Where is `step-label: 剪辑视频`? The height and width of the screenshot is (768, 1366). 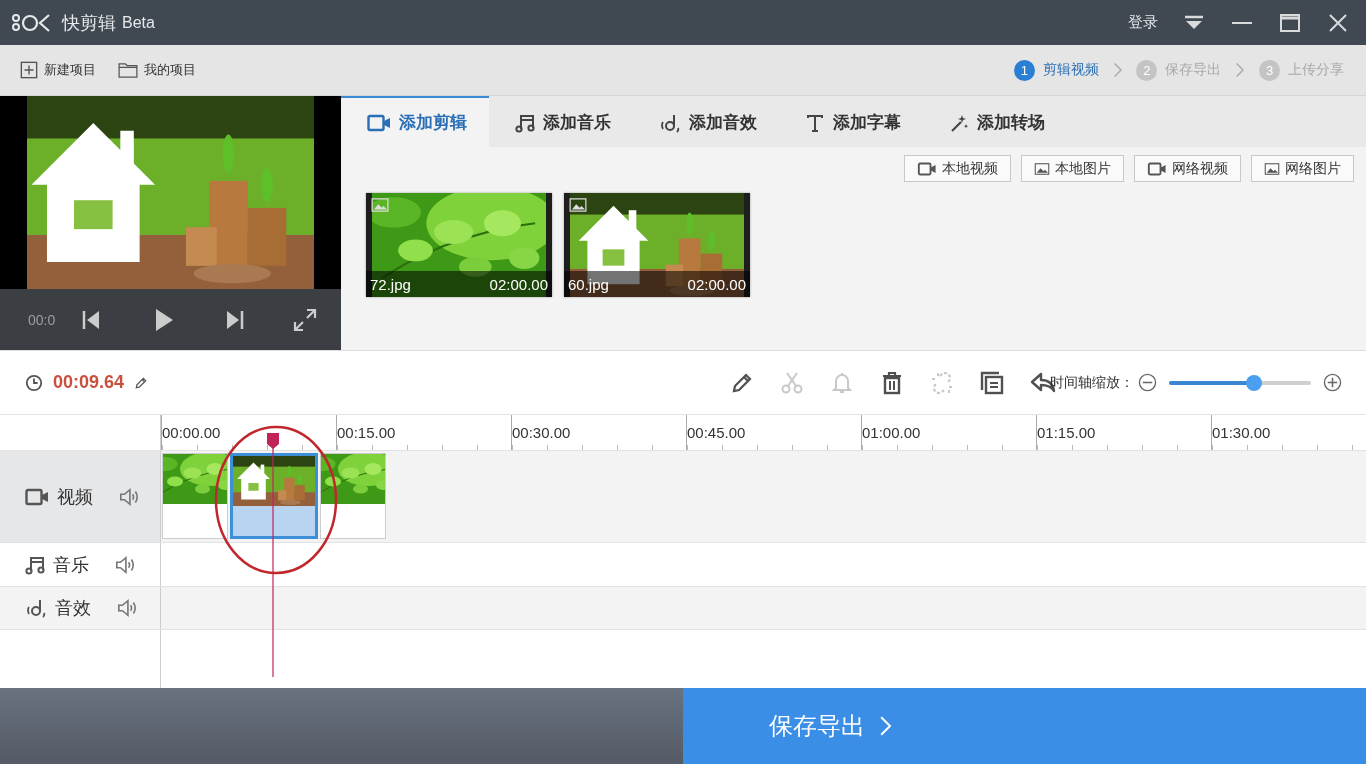
step-label: 剪辑视频 is located at coordinates (1070, 70).